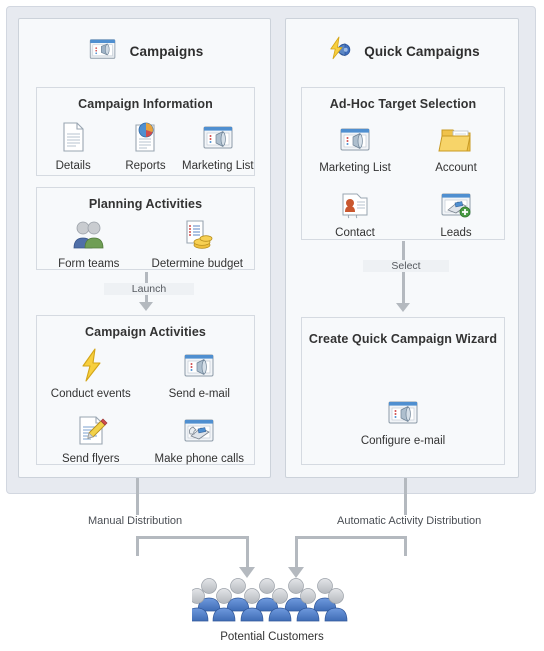  Describe the element at coordinates (403, 412) in the screenshot. I see `configure-email-icon` at that location.